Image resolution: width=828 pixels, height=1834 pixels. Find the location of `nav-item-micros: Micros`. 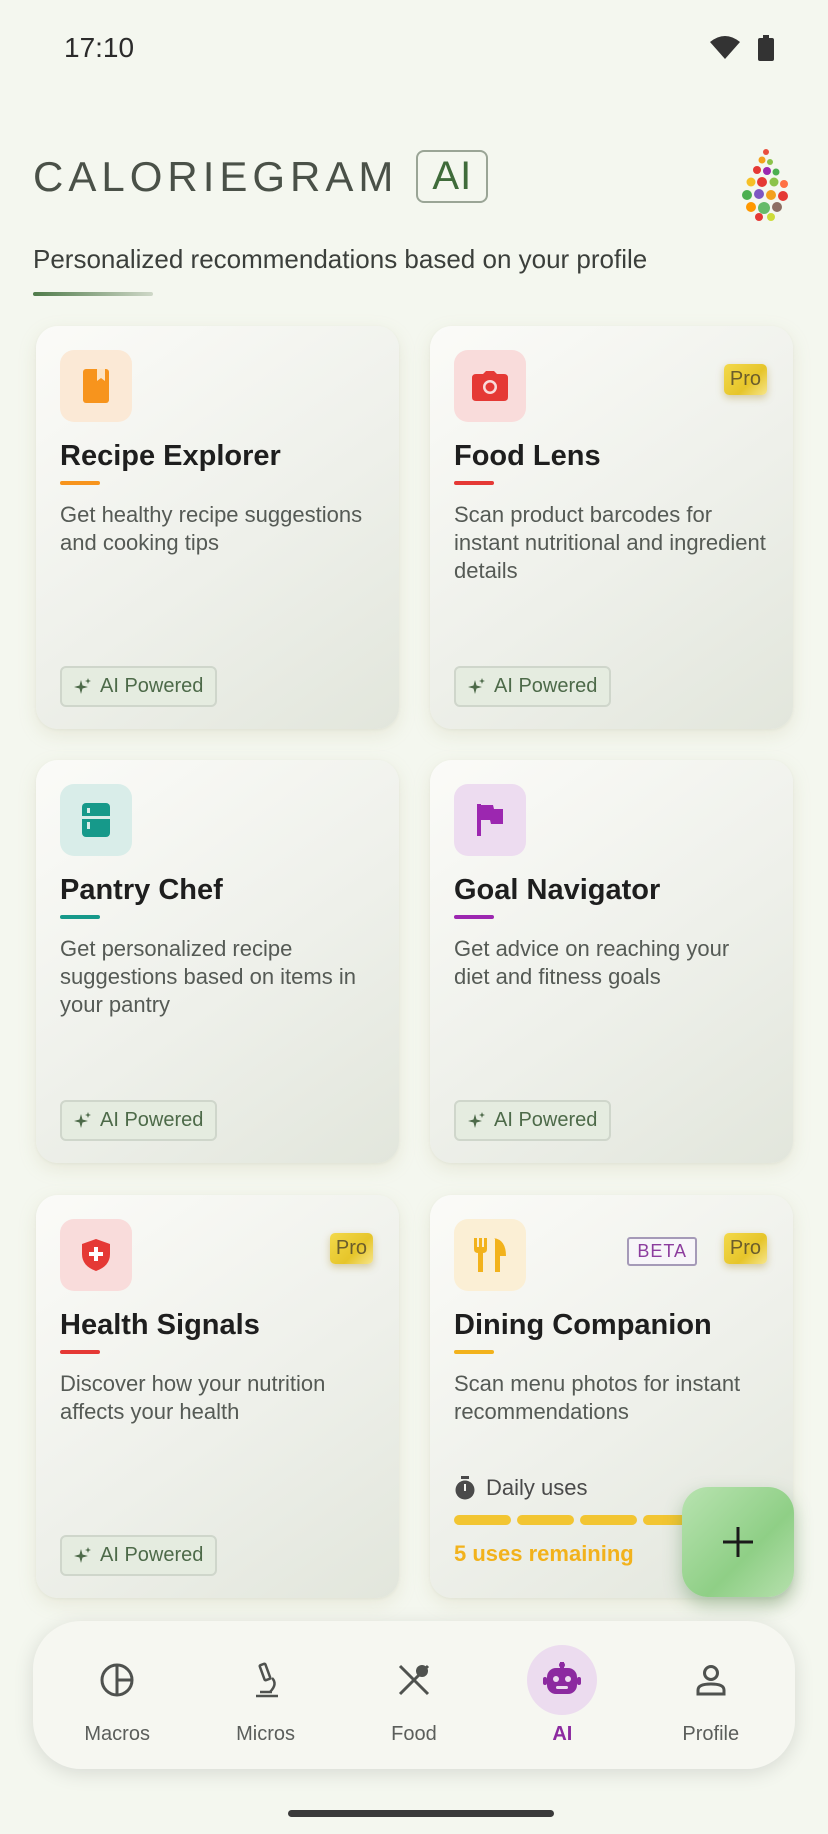

nav-item-micros: Micros is located at coordinates (266, 1695).